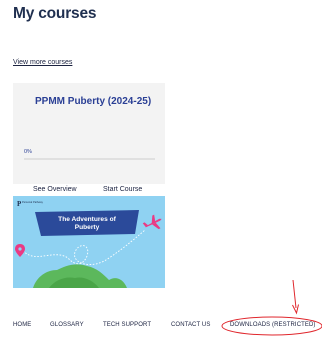 This screenshot has height=337, width=322. What do you see at coordinates (94, 102) in the screenshot?
I see `course-title: PPMM Puberty (2024-25)` at bounding box center [94, 102].